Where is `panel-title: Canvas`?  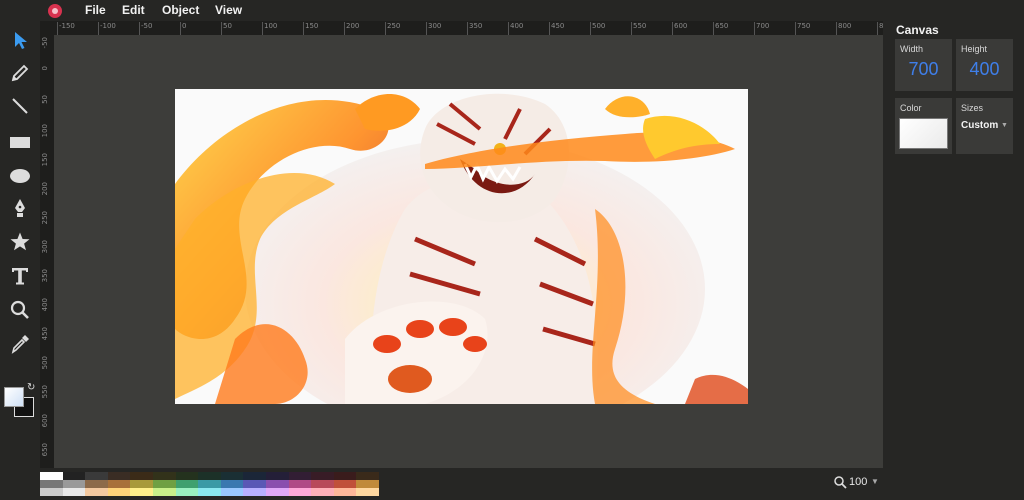
panel-title: Canvas is located at coordinates (917, 30).